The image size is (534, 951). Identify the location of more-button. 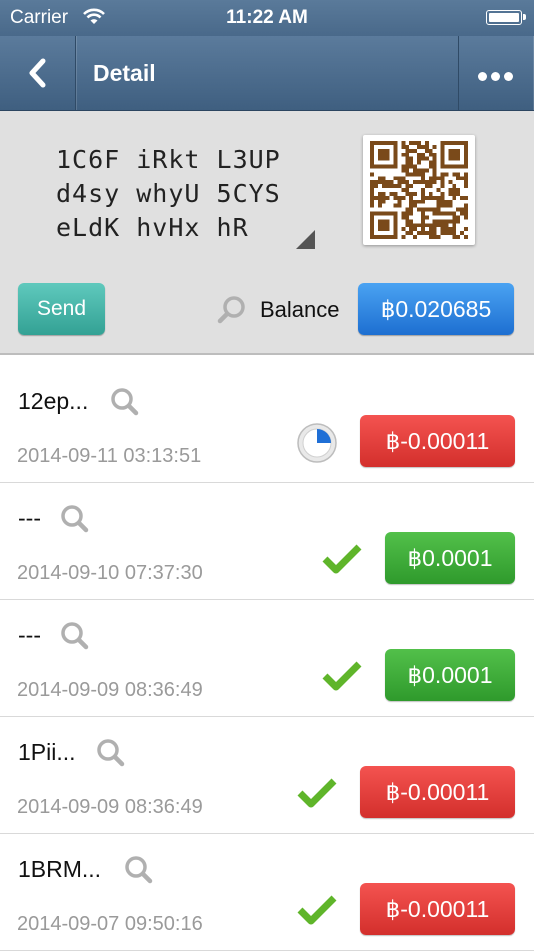
(496, 73).